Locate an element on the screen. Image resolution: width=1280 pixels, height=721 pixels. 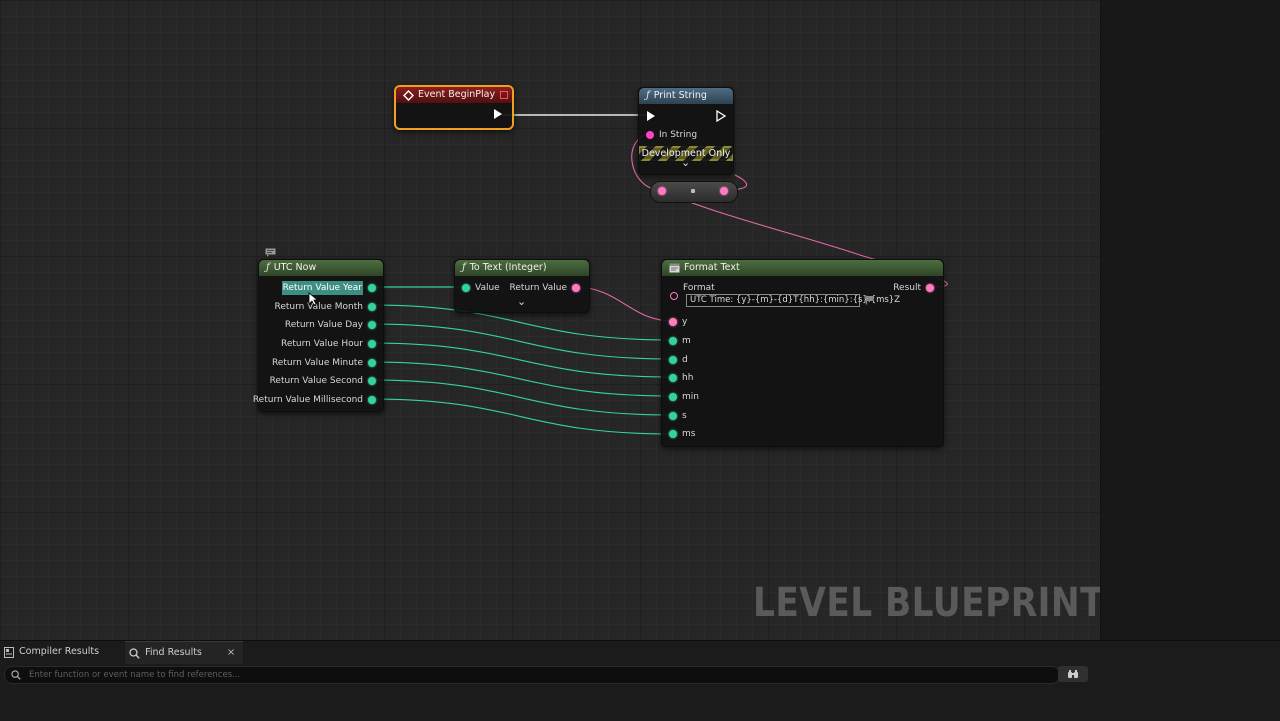
return-value-year-pin is located at coordinates (372, 288).